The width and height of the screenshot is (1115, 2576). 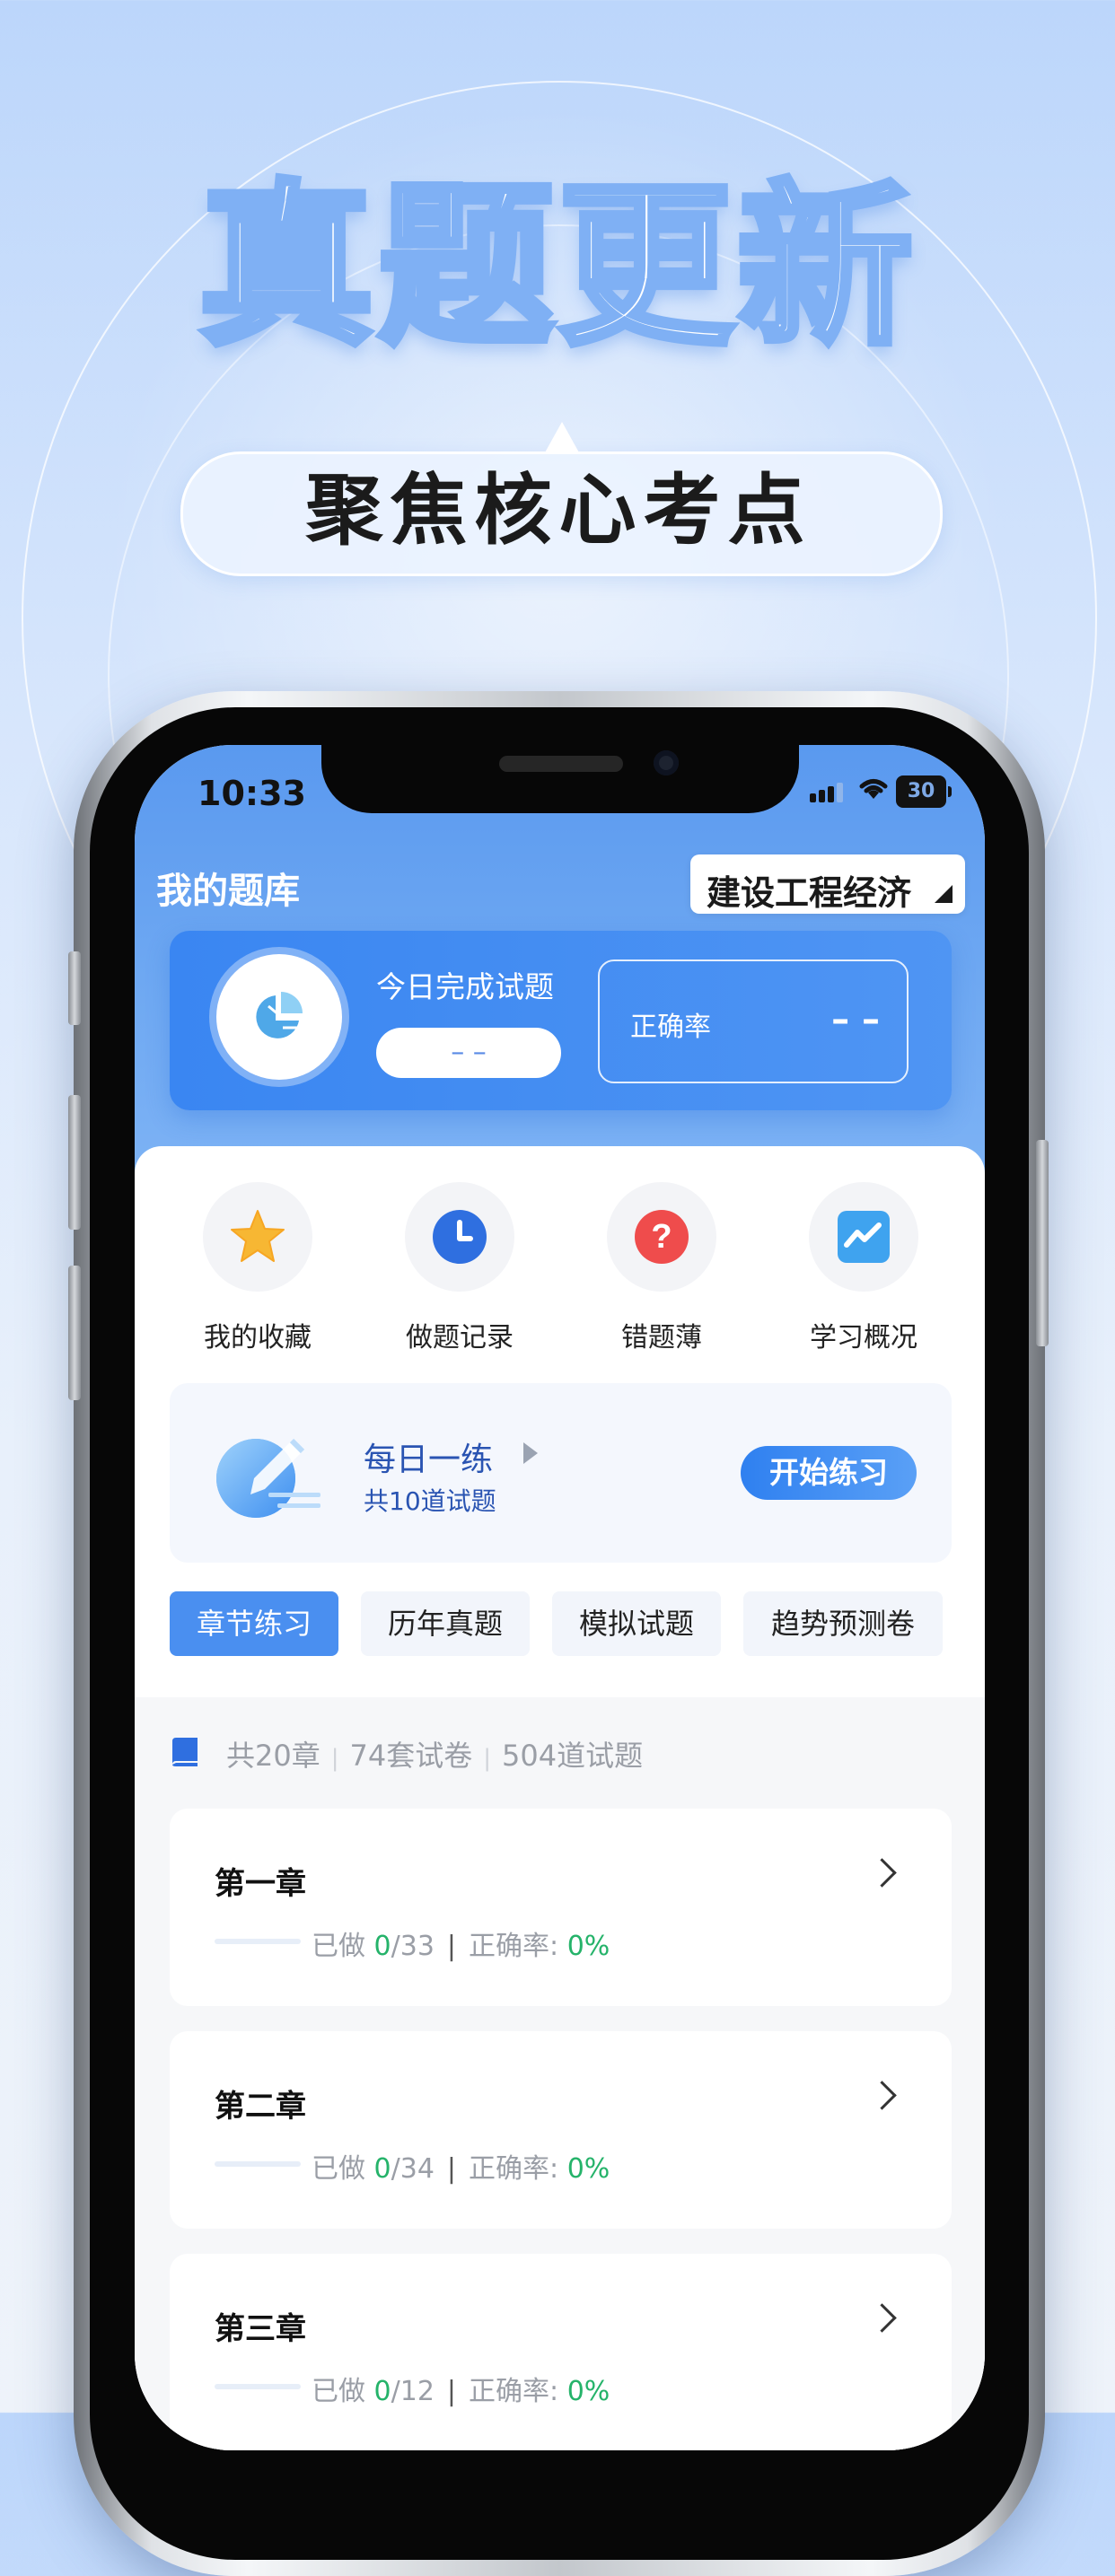 I want to click on phone-notch, so click(x=560, y=779).